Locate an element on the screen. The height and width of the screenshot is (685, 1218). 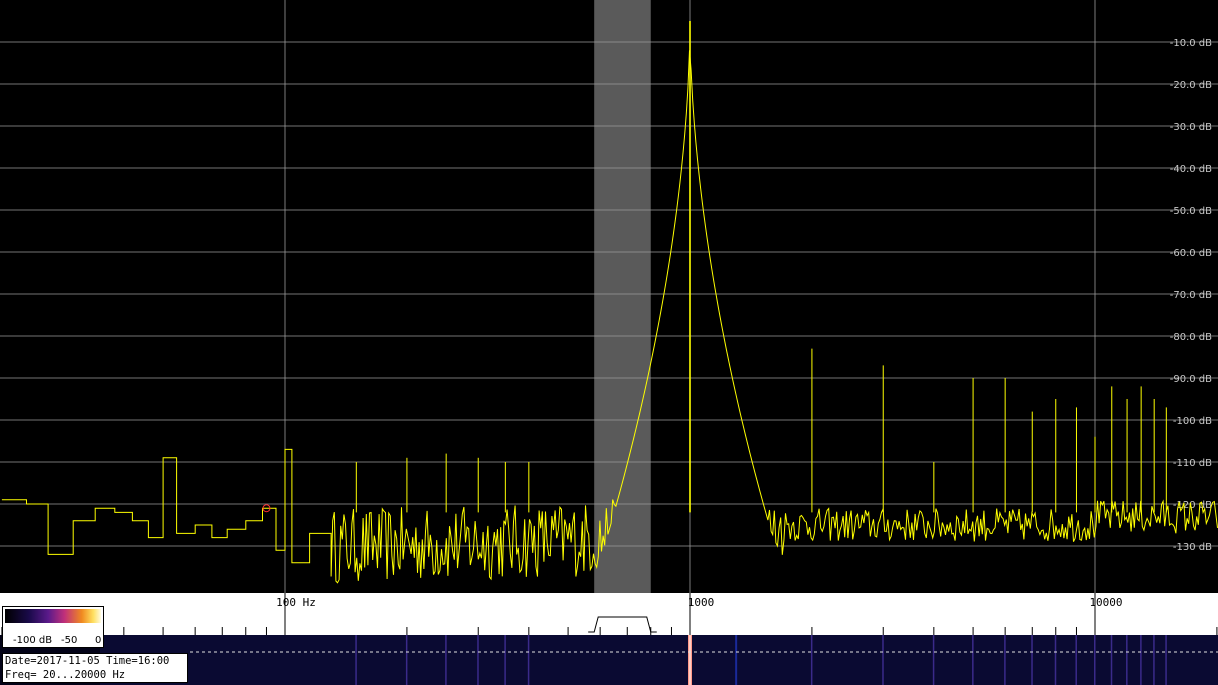
y-tick-label: -40.0 dB is located at coordinates (1191, 169).